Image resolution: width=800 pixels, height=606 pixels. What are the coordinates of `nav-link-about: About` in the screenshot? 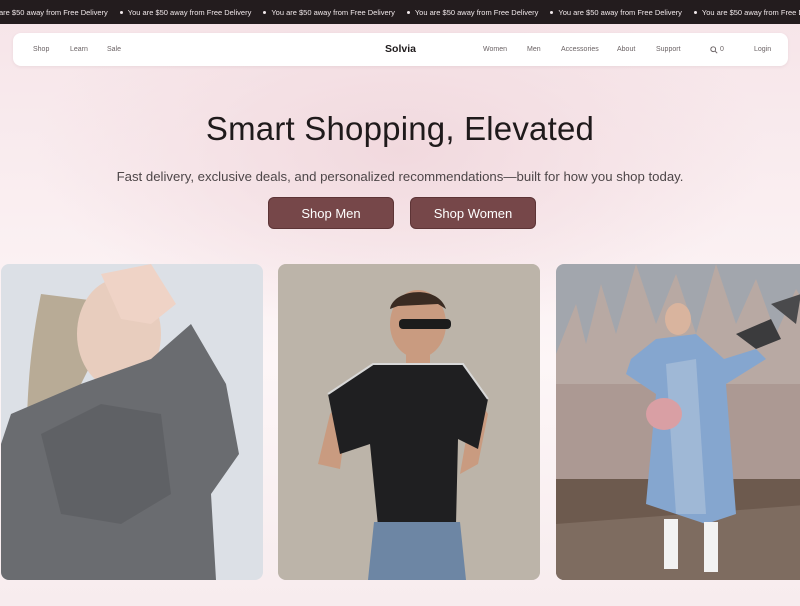 It's located at (626, 49).